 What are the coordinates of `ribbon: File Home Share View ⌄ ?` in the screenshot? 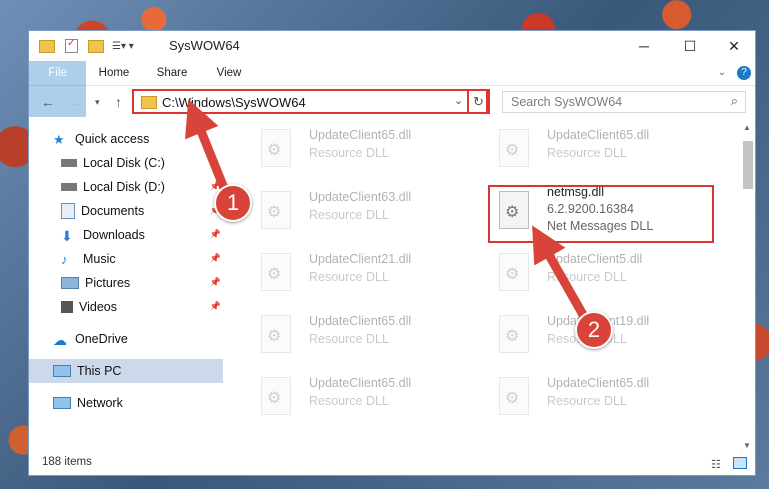 It's located at (392, 89).